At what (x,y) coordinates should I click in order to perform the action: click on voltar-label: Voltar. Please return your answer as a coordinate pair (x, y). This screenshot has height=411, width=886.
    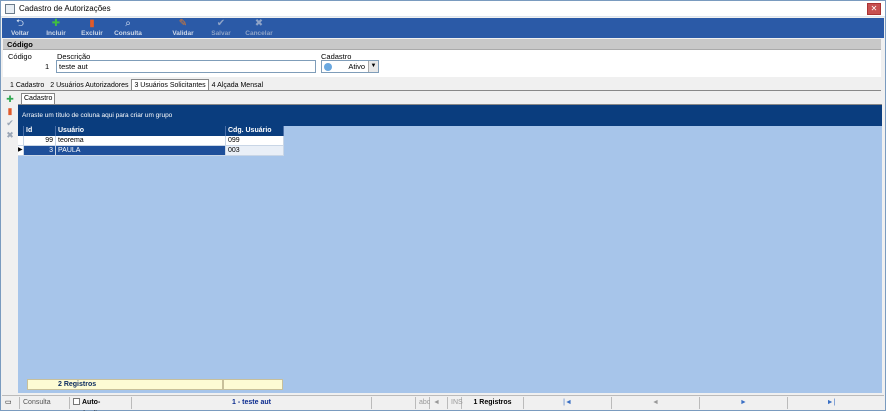
    Looking at the image, I should click on (20, 33).